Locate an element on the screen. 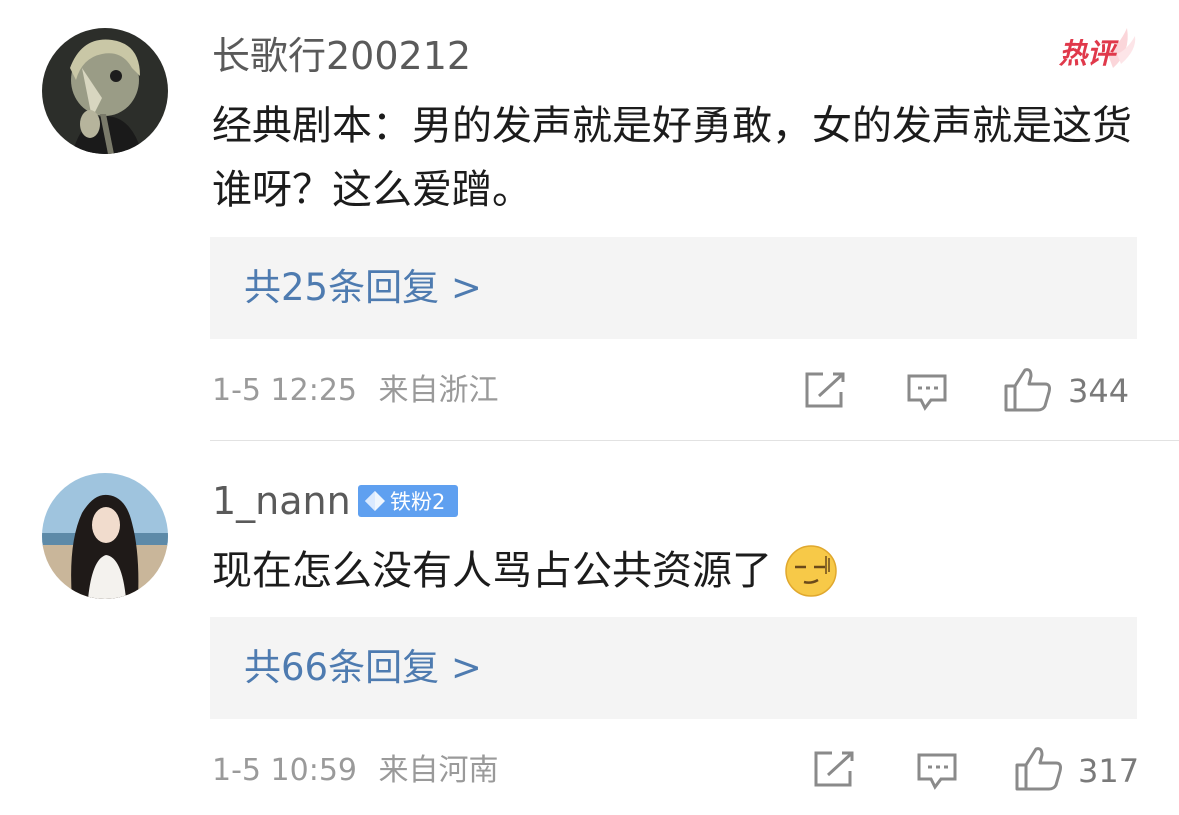 This screenshot has width=1179, height=815. comment-time: 1-5 12:25 is located at coordinates (284, 390).